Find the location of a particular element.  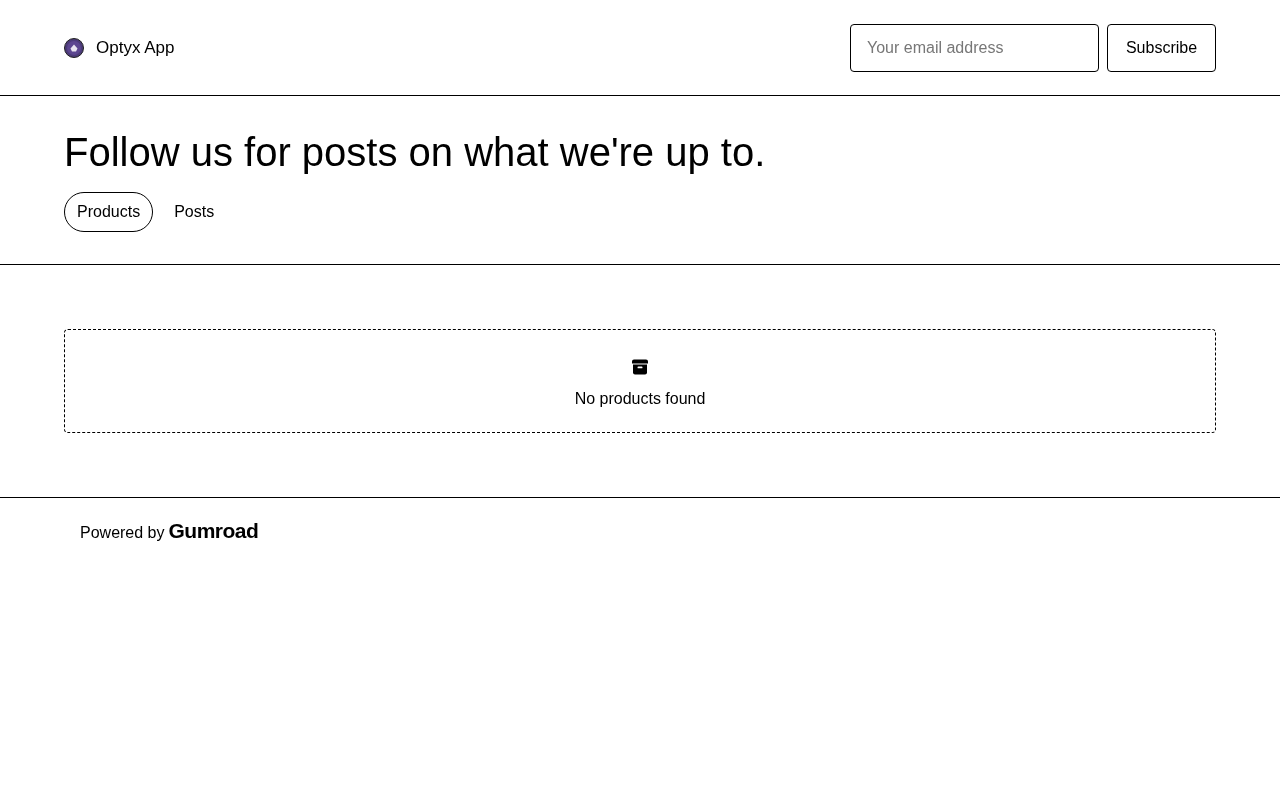

empty-state-message: No products found is located at coordinates (640, 399).